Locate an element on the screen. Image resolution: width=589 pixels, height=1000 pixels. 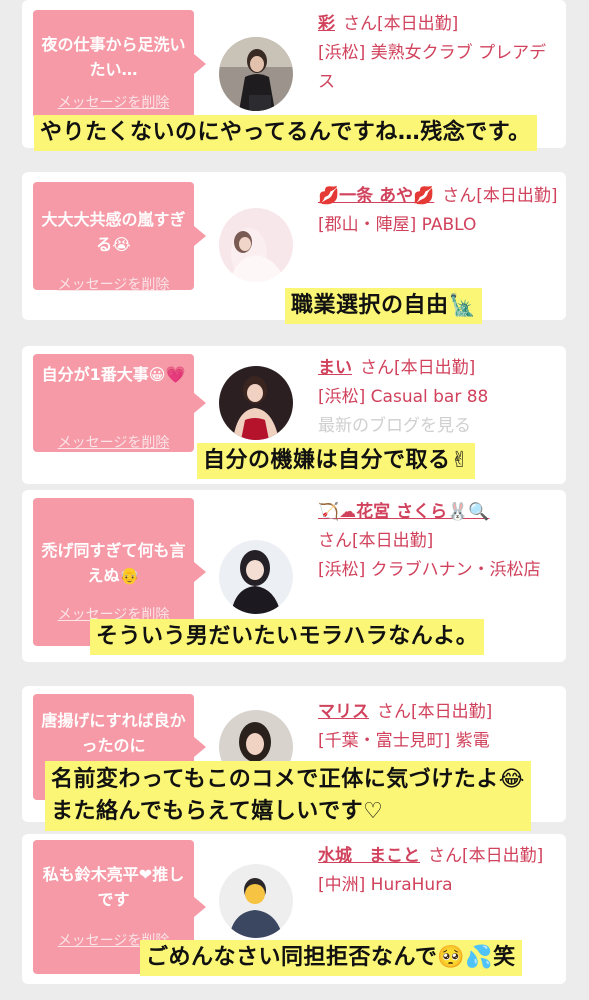
caption-overlay: ごめんなさい同担拒否なんで🥺💦笑 is located at coordinates (331, 958).